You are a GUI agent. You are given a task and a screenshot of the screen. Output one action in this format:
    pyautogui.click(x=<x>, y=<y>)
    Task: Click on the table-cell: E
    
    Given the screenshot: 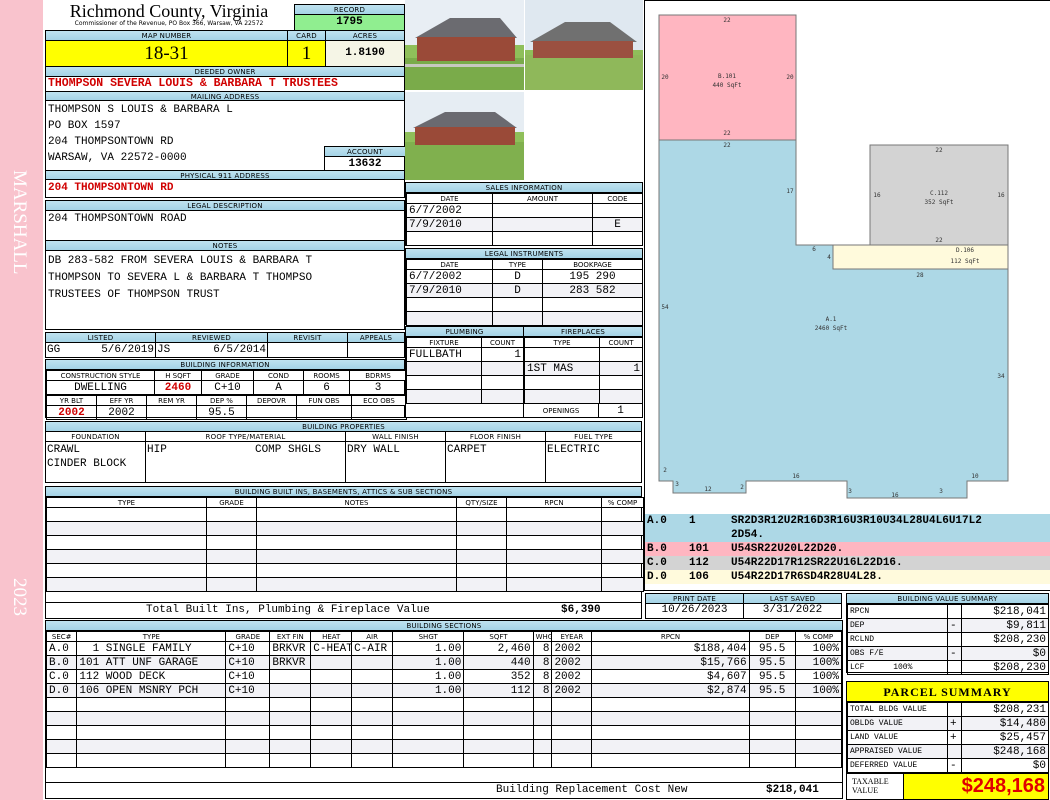 What is the action you would take?
    pyautogui.click(x=617, y=224)
    